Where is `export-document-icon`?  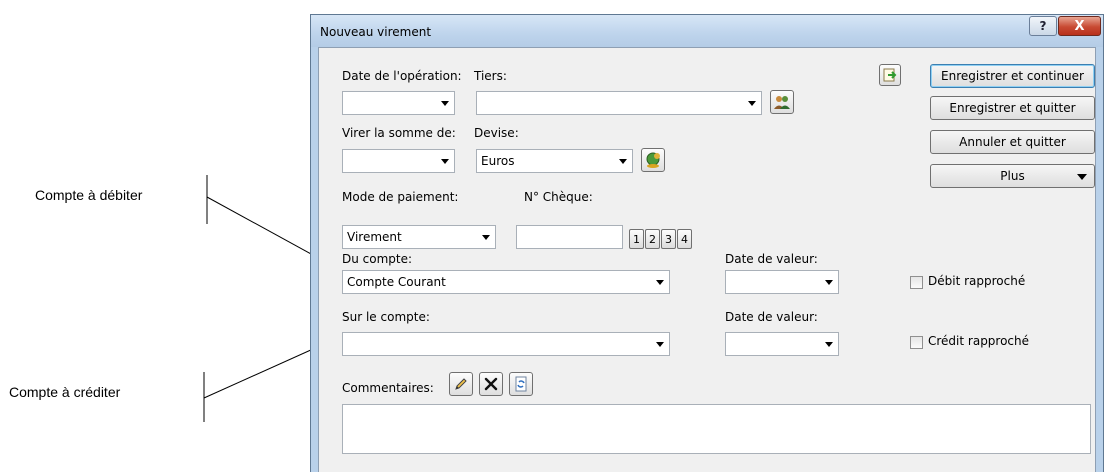
export-document-icon is located at coordinates (890, 75).